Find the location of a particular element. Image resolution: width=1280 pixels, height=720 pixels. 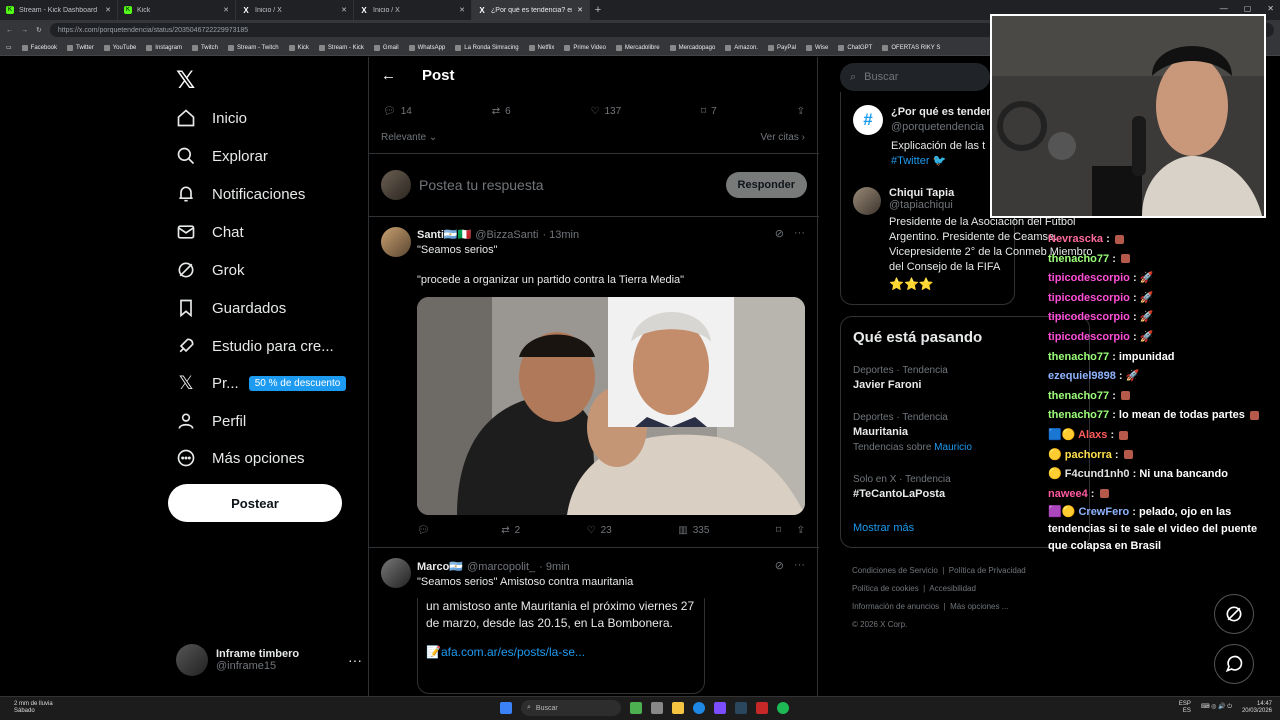

reply-input: Postea tu respuesta is located at coordinates (568, 185).